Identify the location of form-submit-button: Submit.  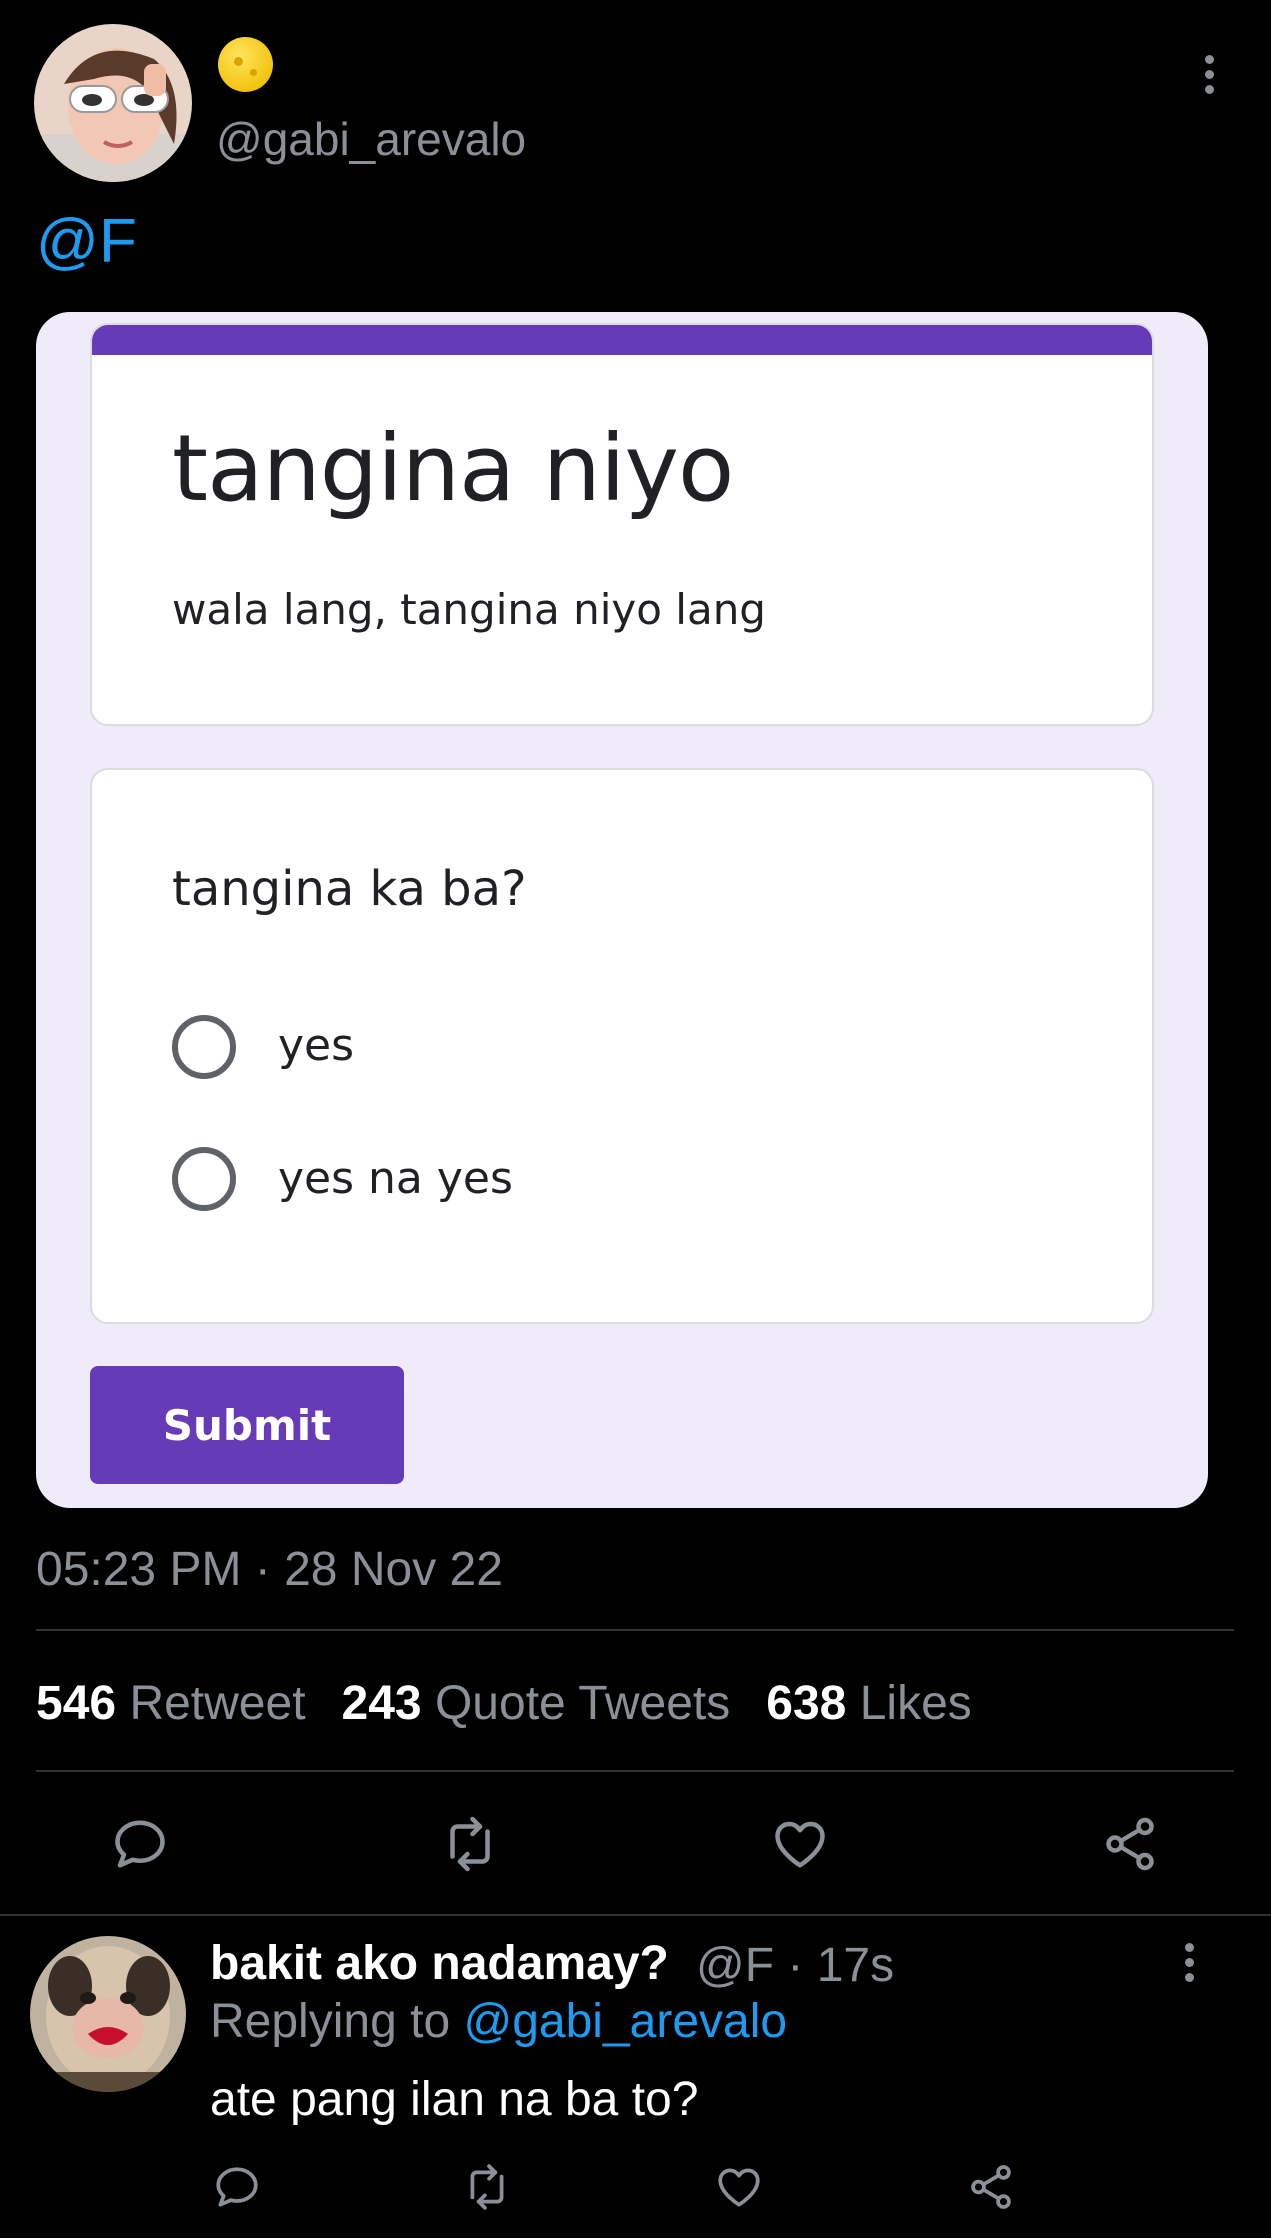
(247, 1425).